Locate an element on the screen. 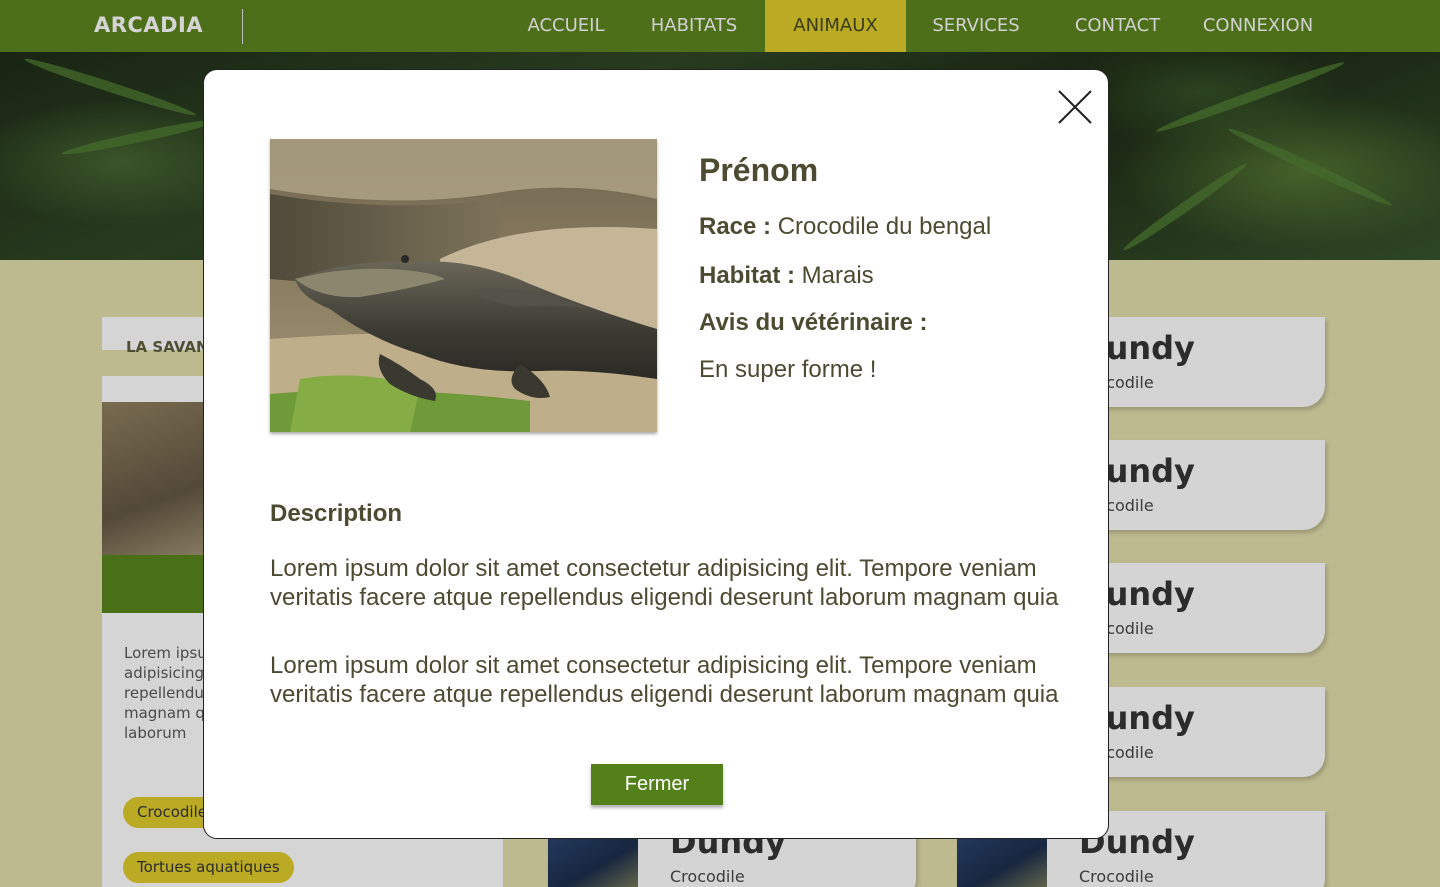 The height and width of the screenshot is (887, 1440). animal-first-name: Prénom is located at coordinates (759, 170).